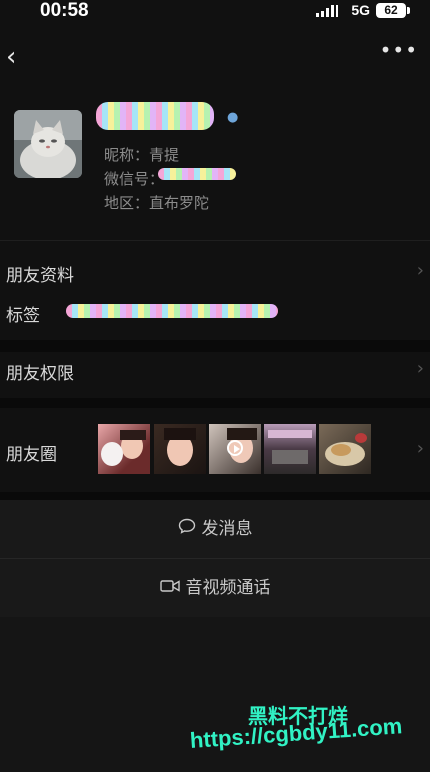 The width and height of the screenshot is (430, 772). Describe the element at coordinates (228, 588) in the screenshot. I see `voice-video-call-label: 音视频通话` at that location.